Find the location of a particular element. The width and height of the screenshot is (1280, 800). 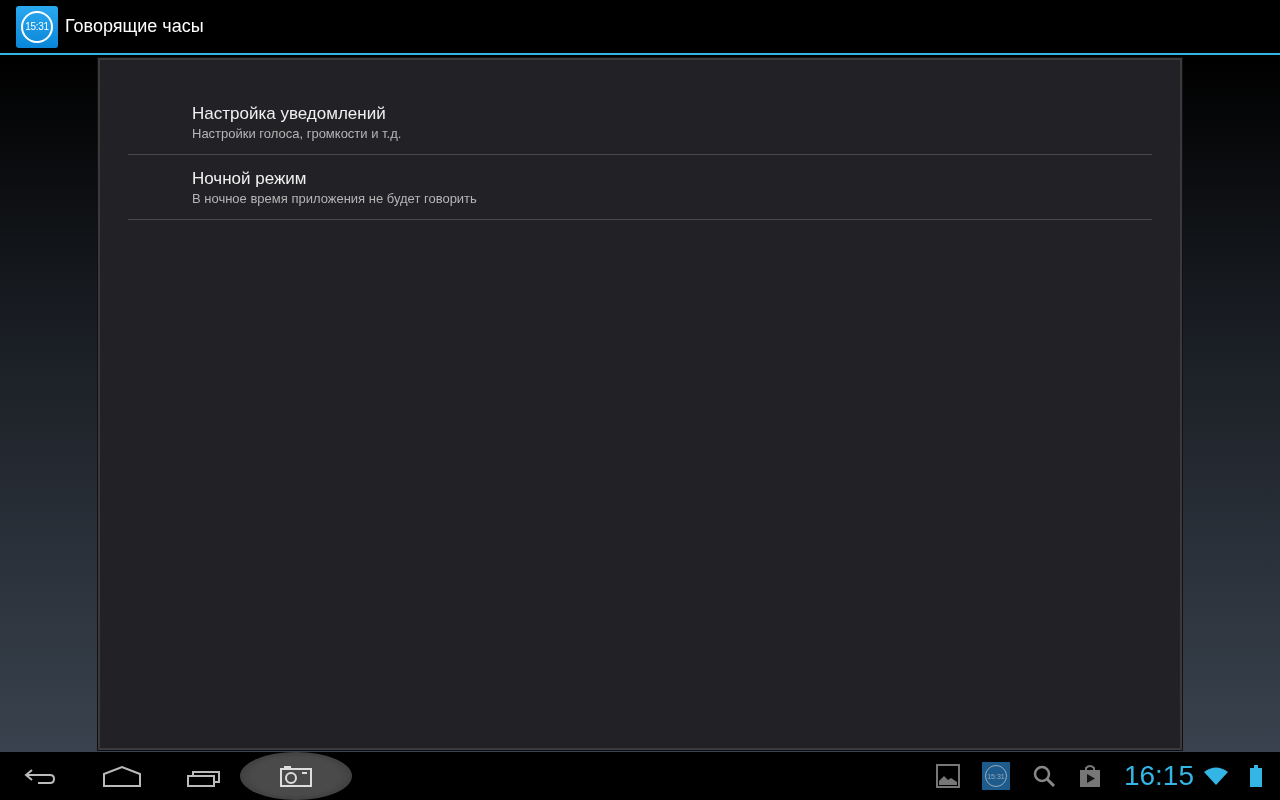

search-icon is located at coordinates (1043, 776).